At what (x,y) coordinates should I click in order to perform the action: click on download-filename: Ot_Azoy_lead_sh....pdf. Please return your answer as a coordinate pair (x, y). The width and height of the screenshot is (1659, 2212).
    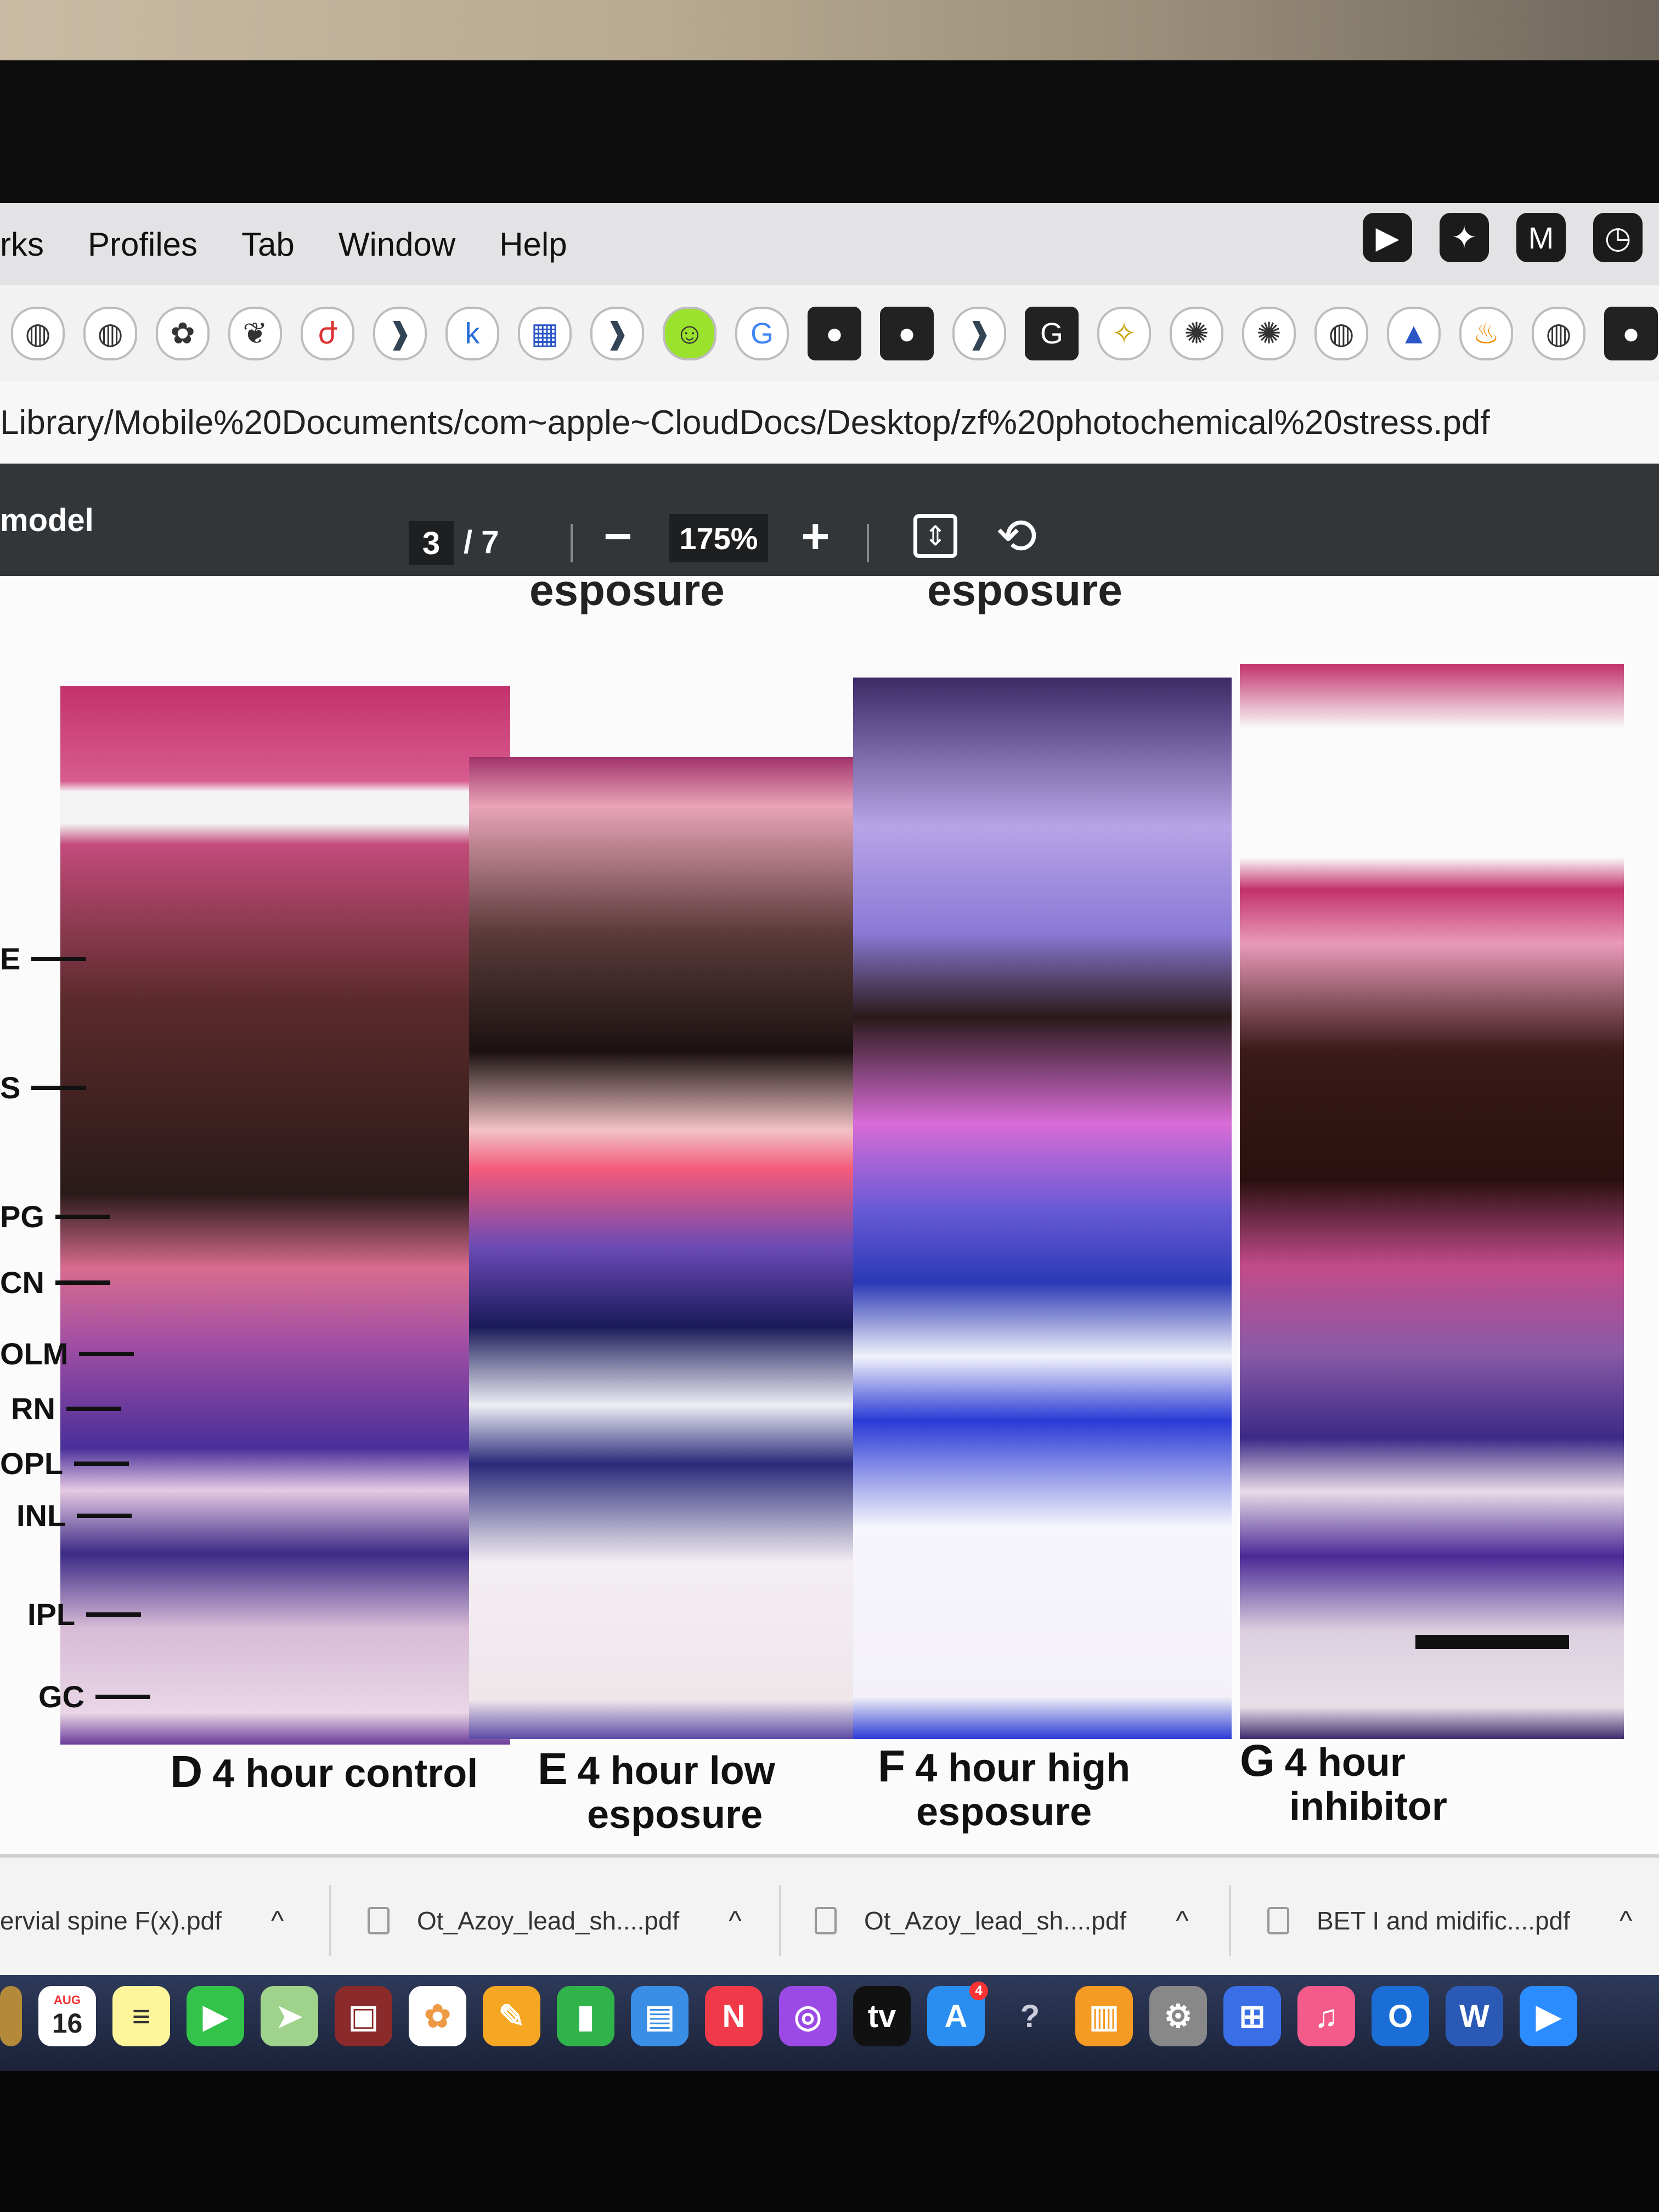
    Looking at the image, I should click on (548, 1920).